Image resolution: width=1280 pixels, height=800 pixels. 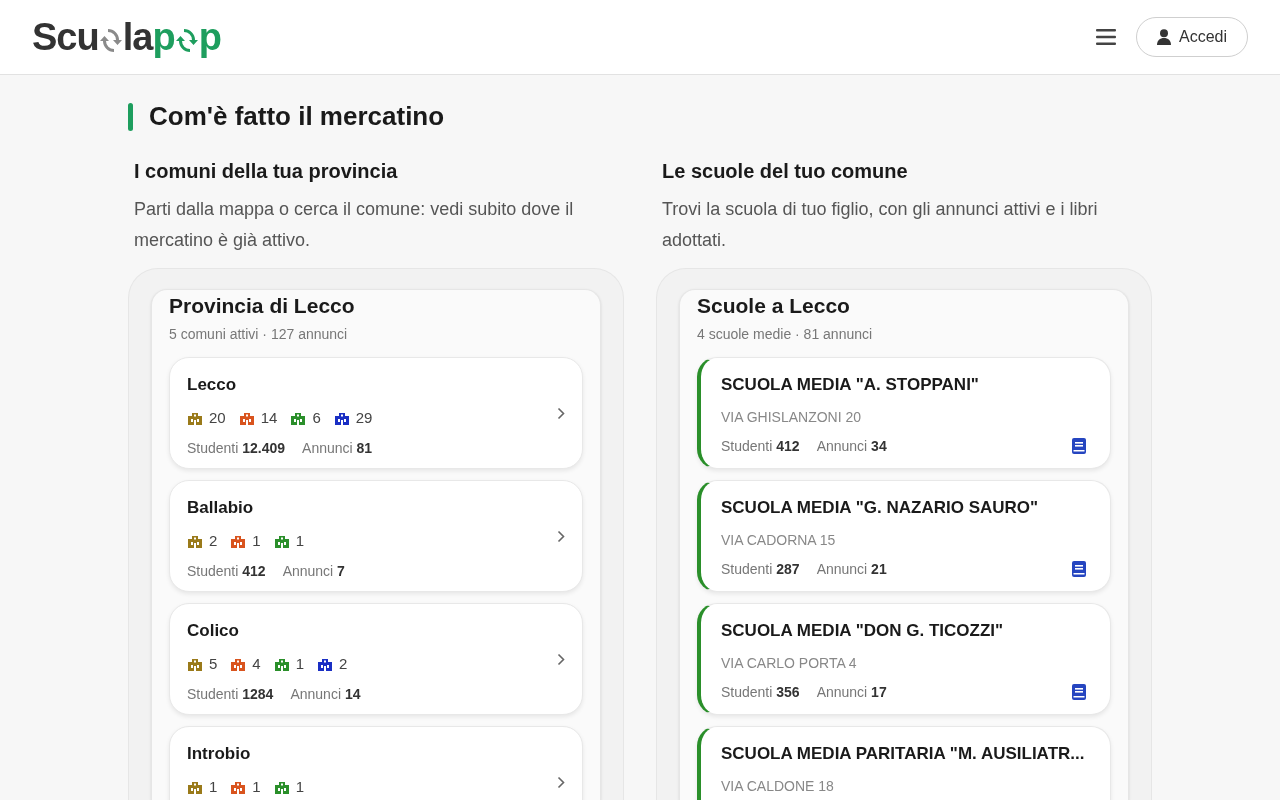 I want to click on ads-stat: Annunci 7, so click(x=313, y=571).